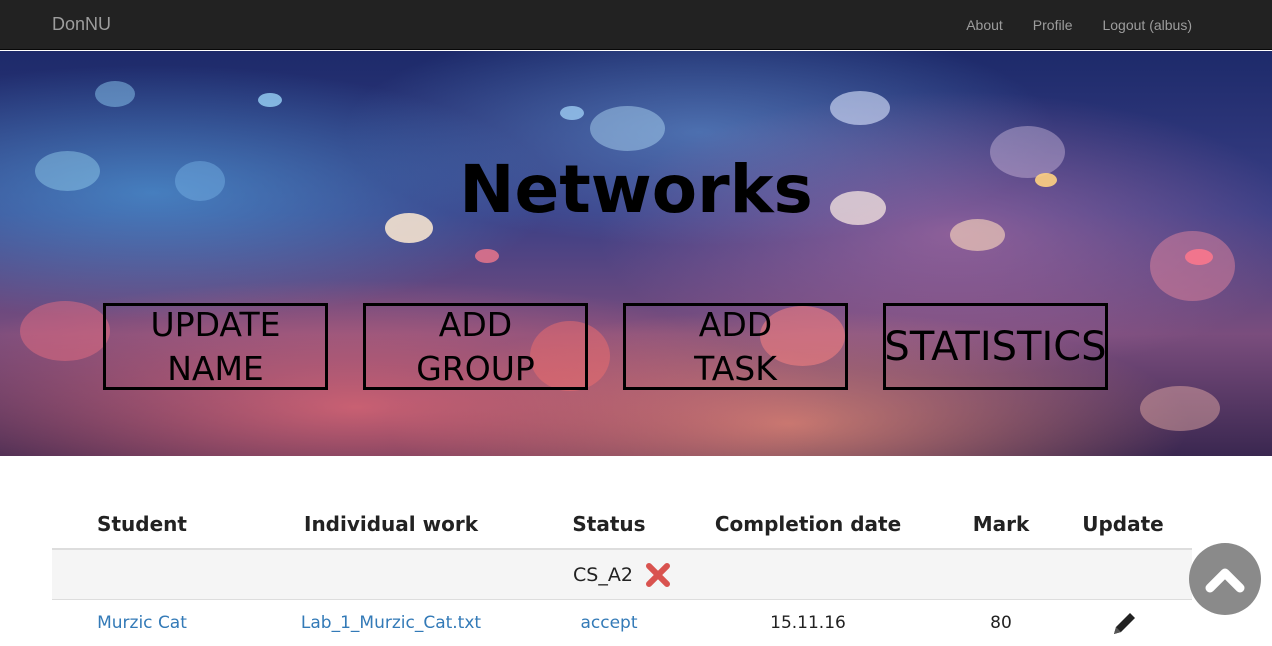  I want to click on group-row: CS_A2, so click(622, 575).